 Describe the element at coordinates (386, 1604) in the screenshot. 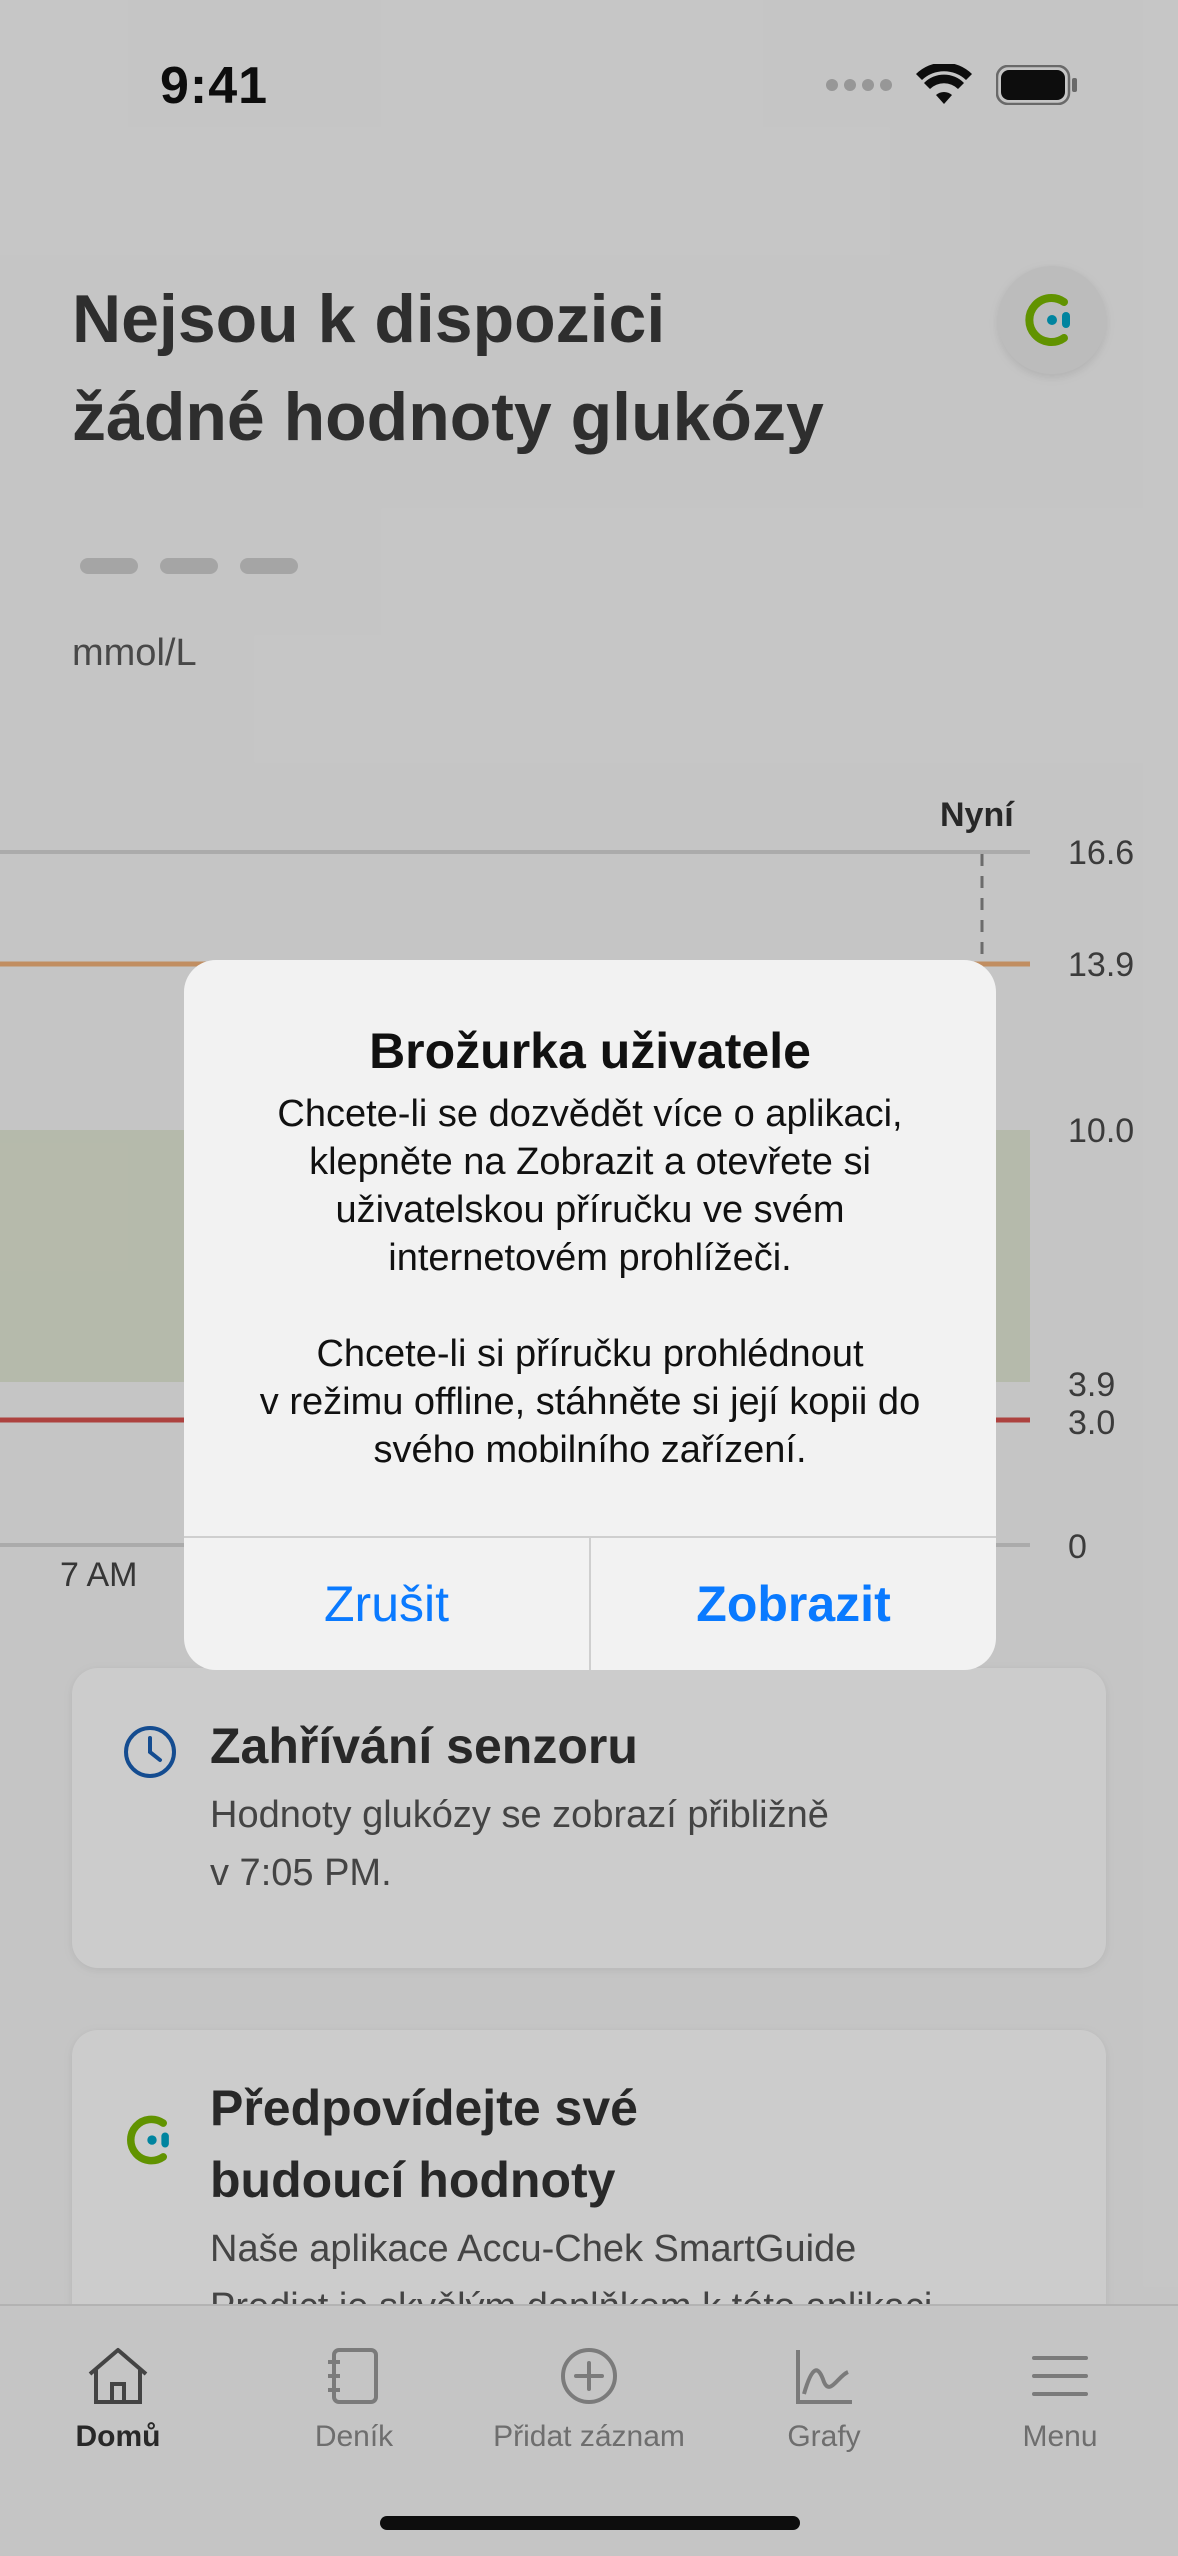

I see `cancel-button: Zrušit` at that location.